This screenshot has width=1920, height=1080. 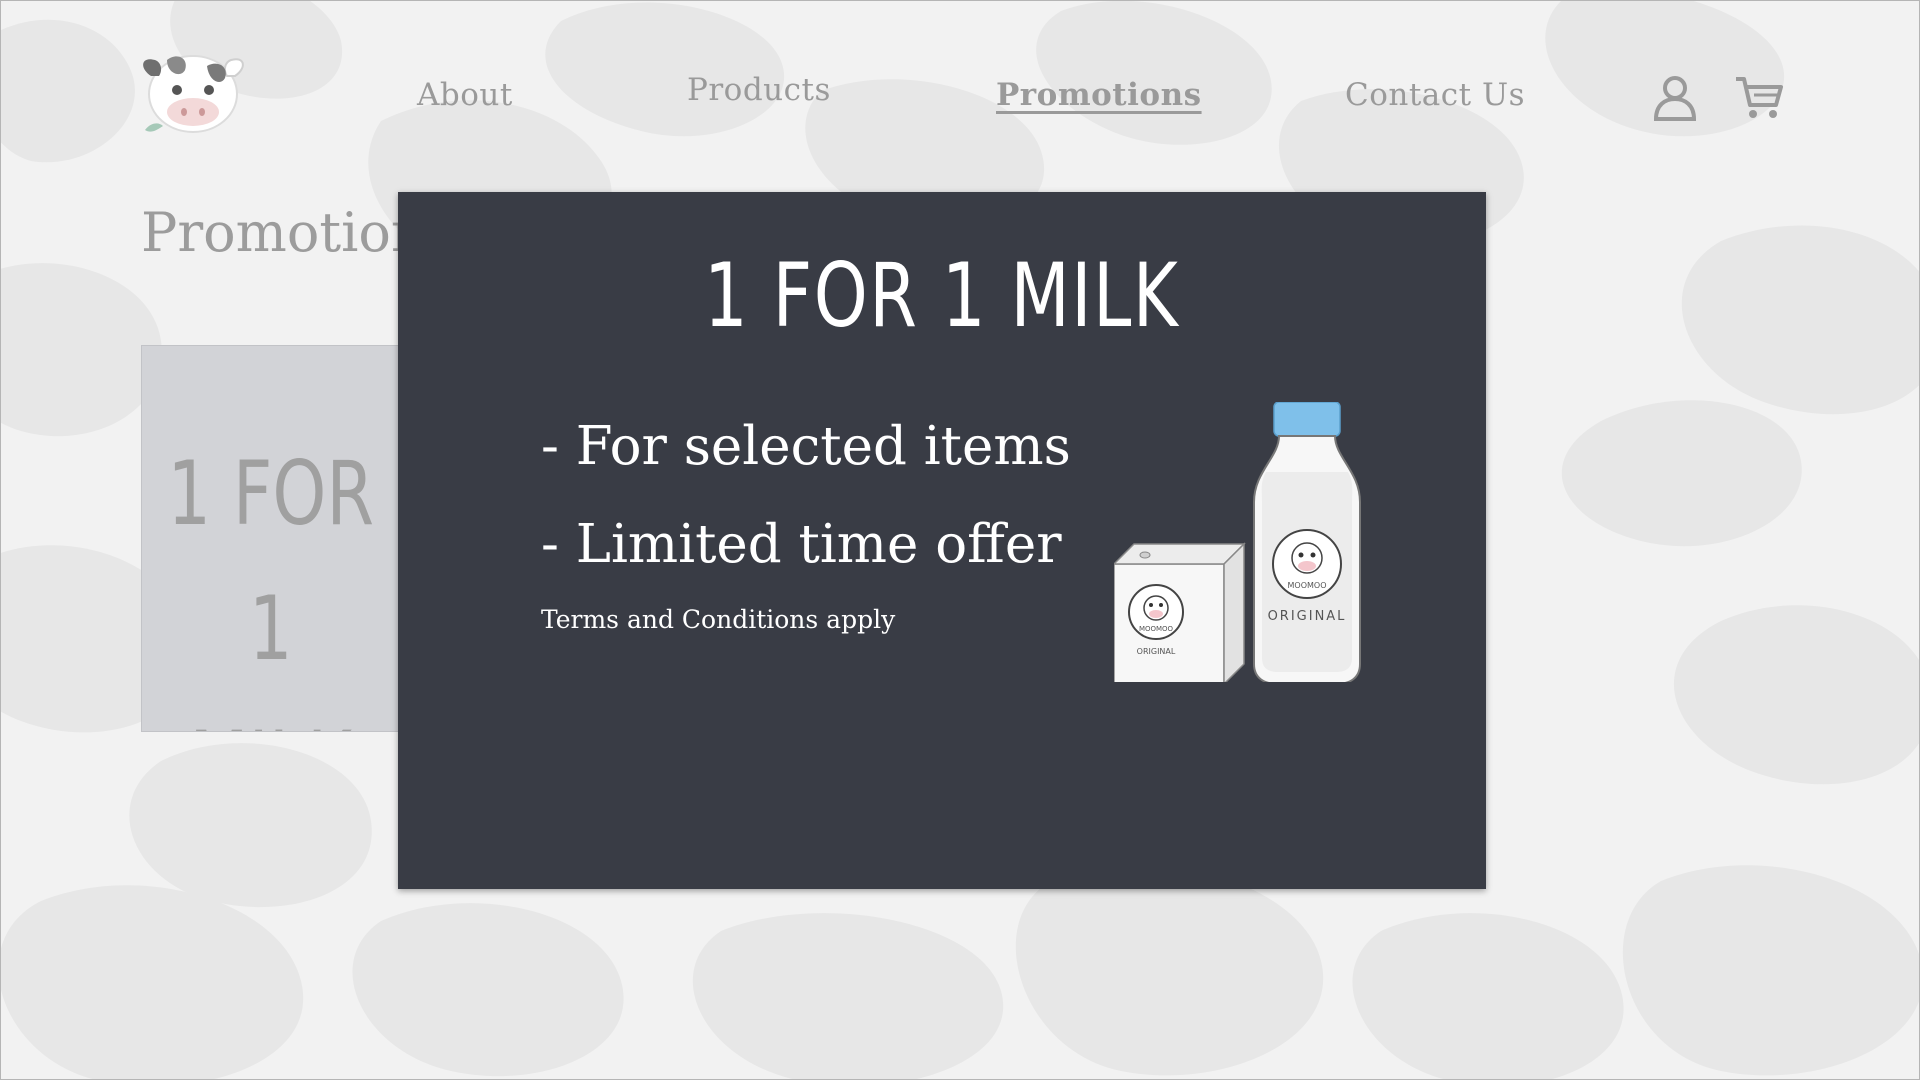 What do you see at coordinates (718, 619) in the screenshot?
I see `terms-and-conditions-link: Terms and Conditions apply` at bounding box center [718, 619].